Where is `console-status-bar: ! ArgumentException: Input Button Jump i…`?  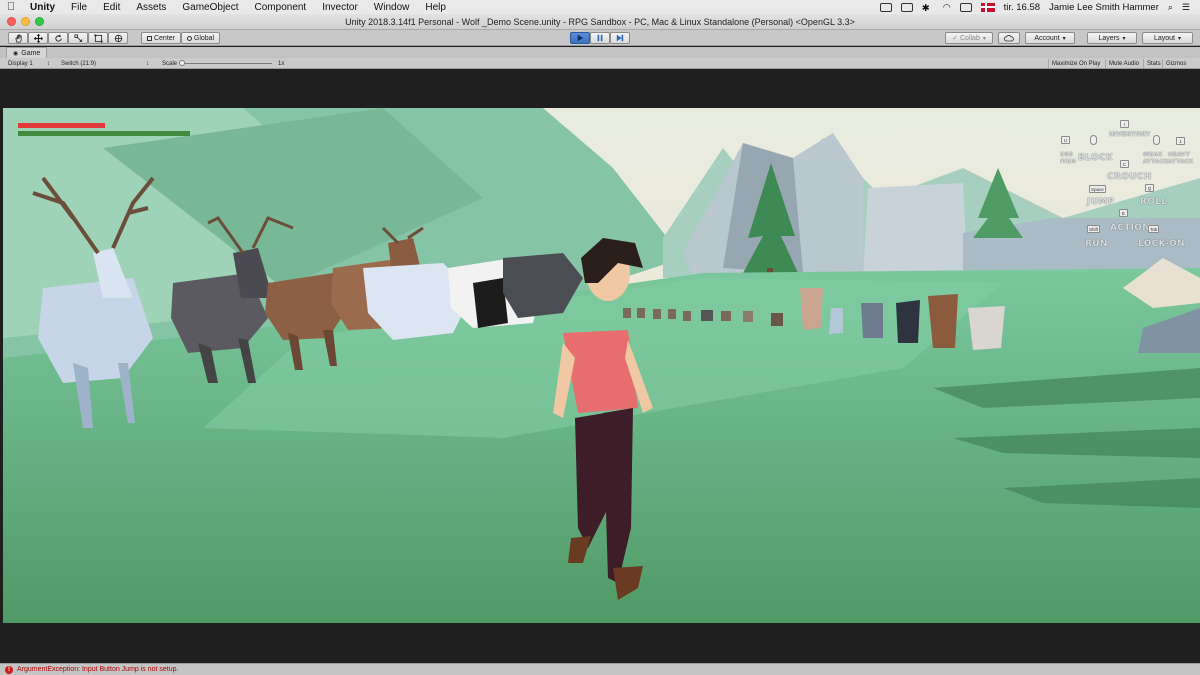
console-status-bar: ! ArgumentException: Input Button Jump i… is located at coordinates (600, 669).